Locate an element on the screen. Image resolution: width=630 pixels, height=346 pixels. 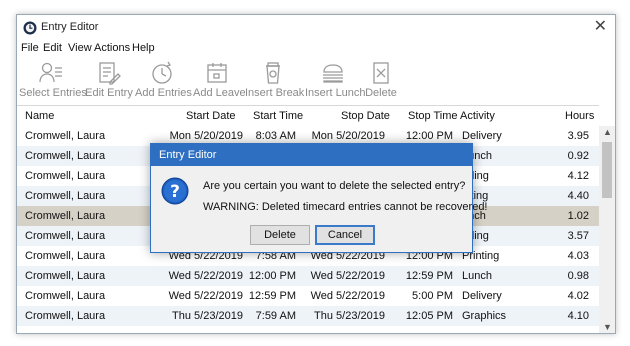
cell-stop-time: 12:05 PM is located at coordinates (429, 316).